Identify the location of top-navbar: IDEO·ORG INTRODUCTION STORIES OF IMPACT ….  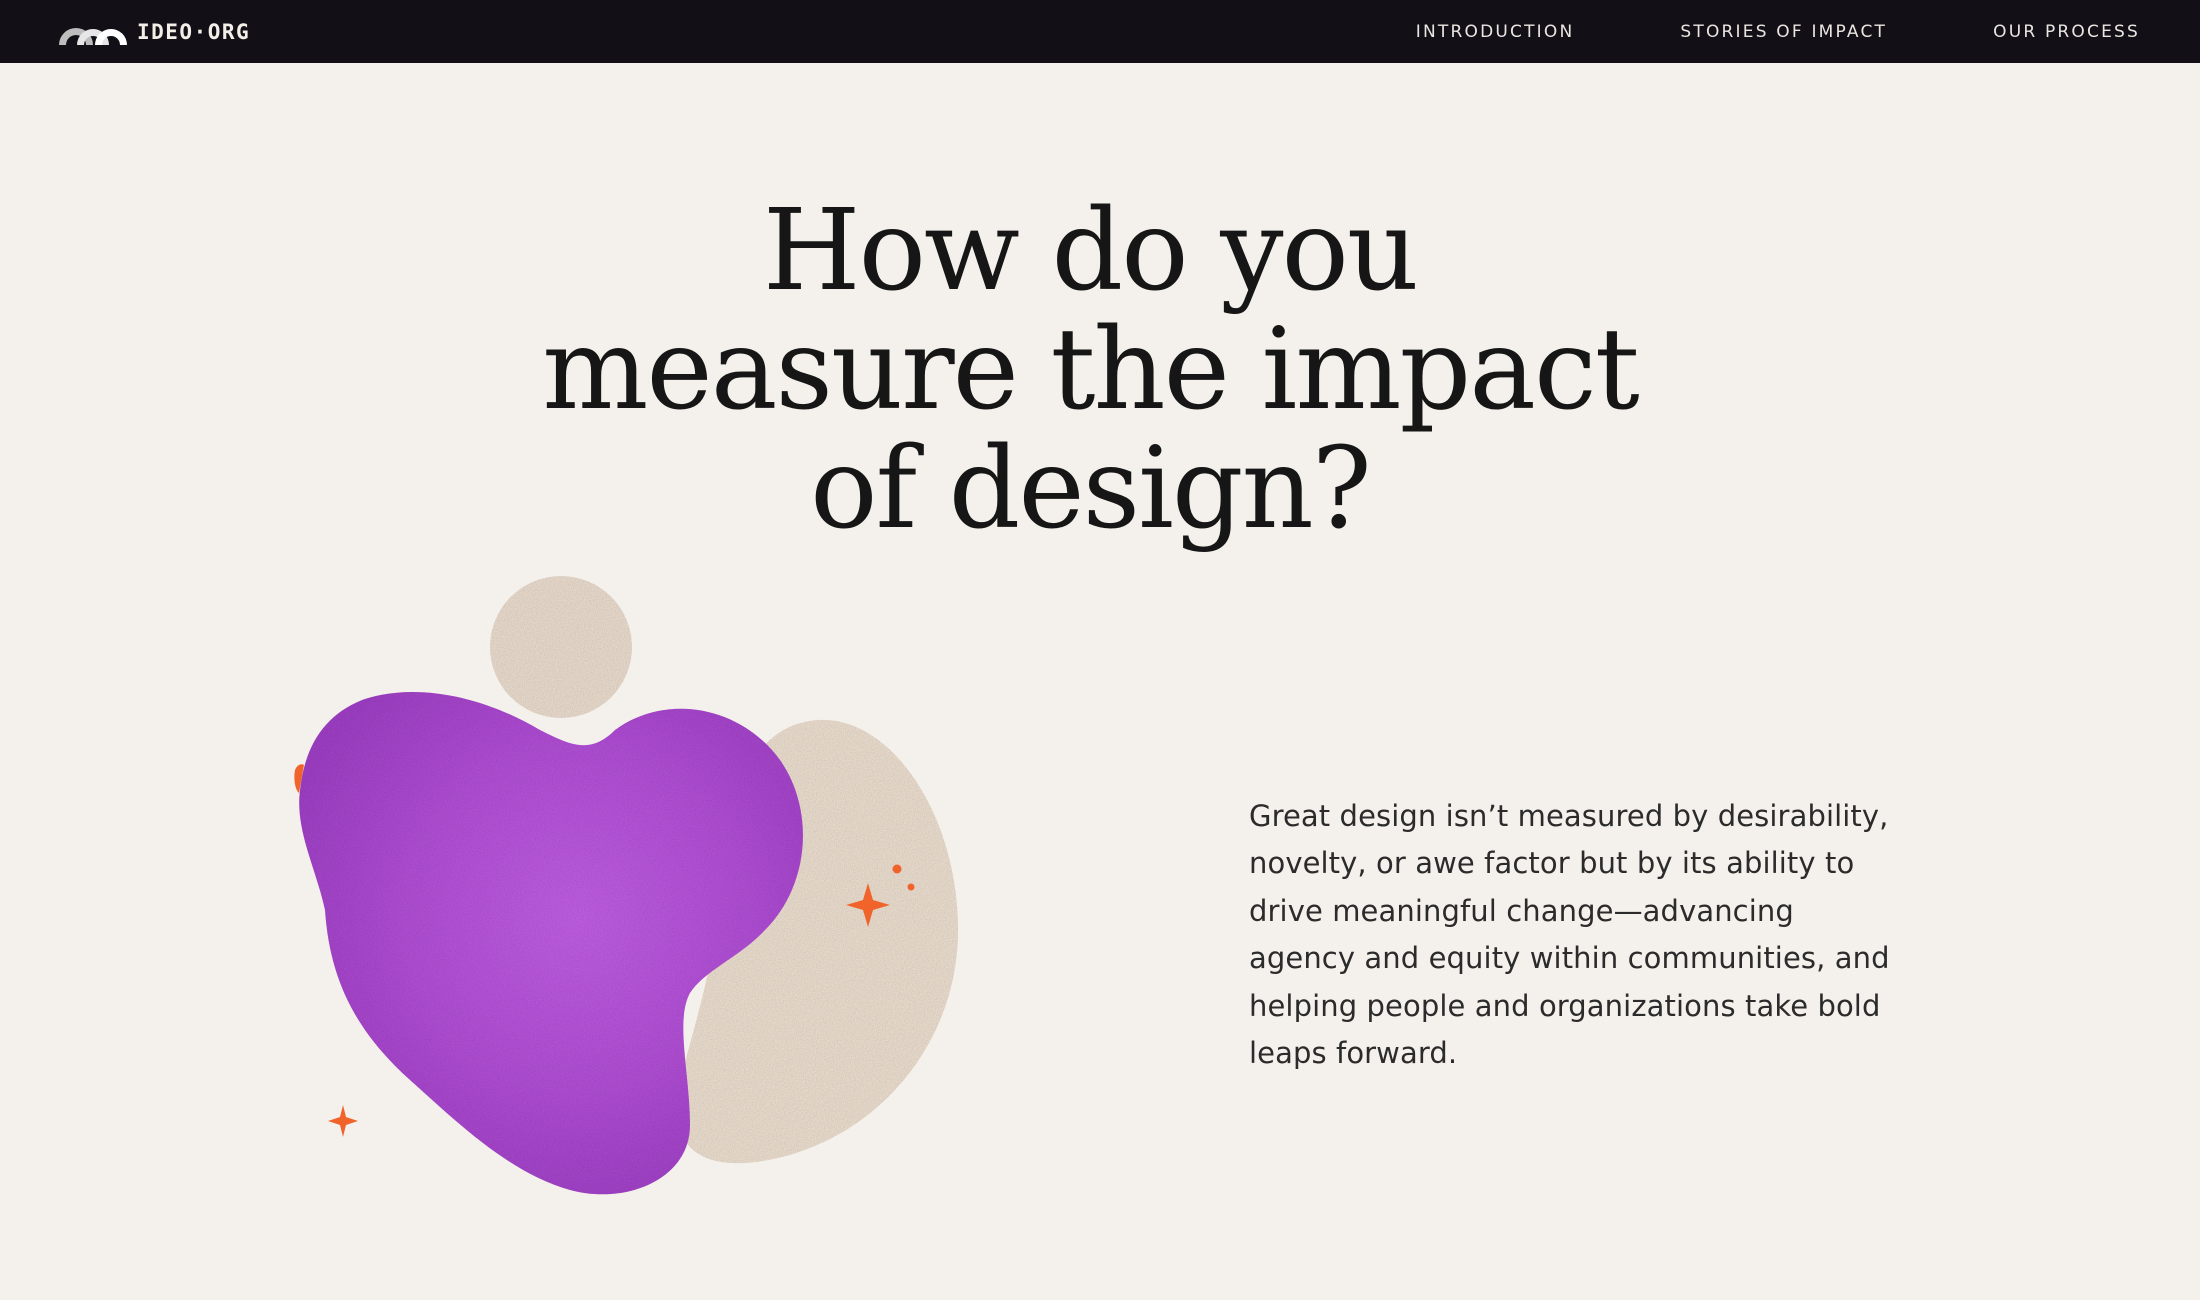
(1100, 31).